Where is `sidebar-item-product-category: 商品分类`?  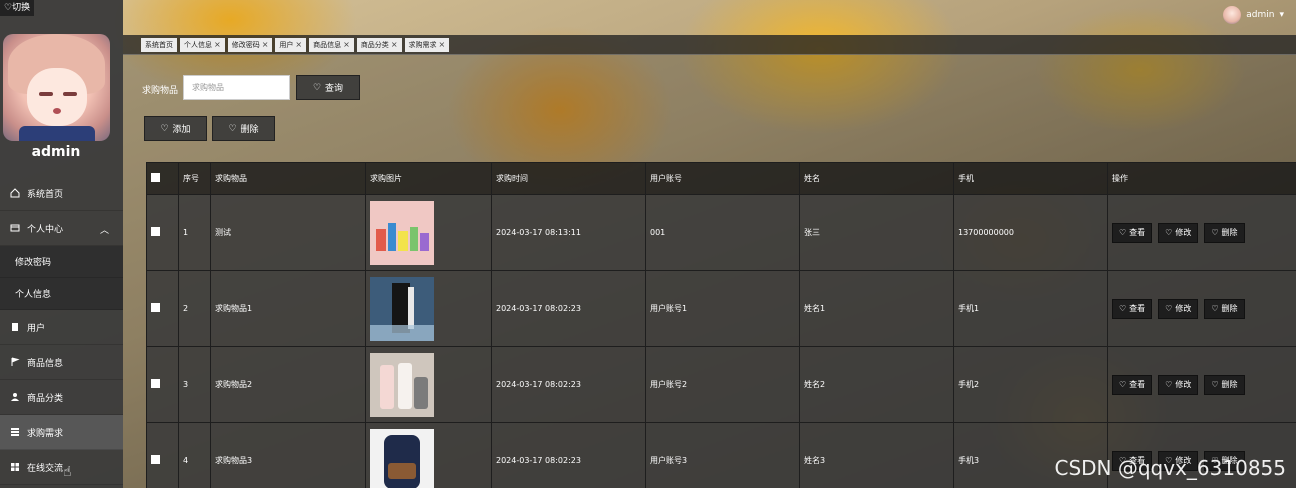
sidebar-item-product-category: 商品分类 is located at coordinates (61, 397).